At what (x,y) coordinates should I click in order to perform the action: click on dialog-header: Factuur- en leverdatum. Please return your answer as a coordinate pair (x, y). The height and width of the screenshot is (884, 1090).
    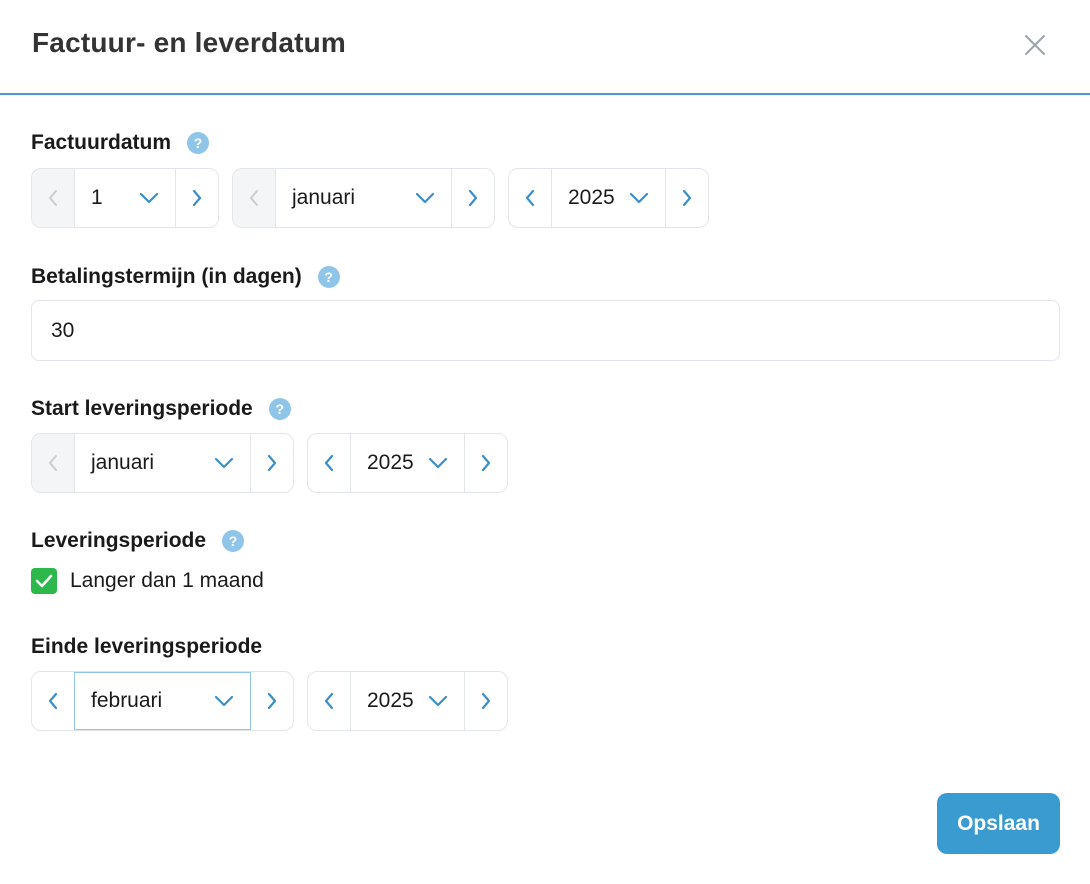
    Looking at the image, I should click on (545, 47).